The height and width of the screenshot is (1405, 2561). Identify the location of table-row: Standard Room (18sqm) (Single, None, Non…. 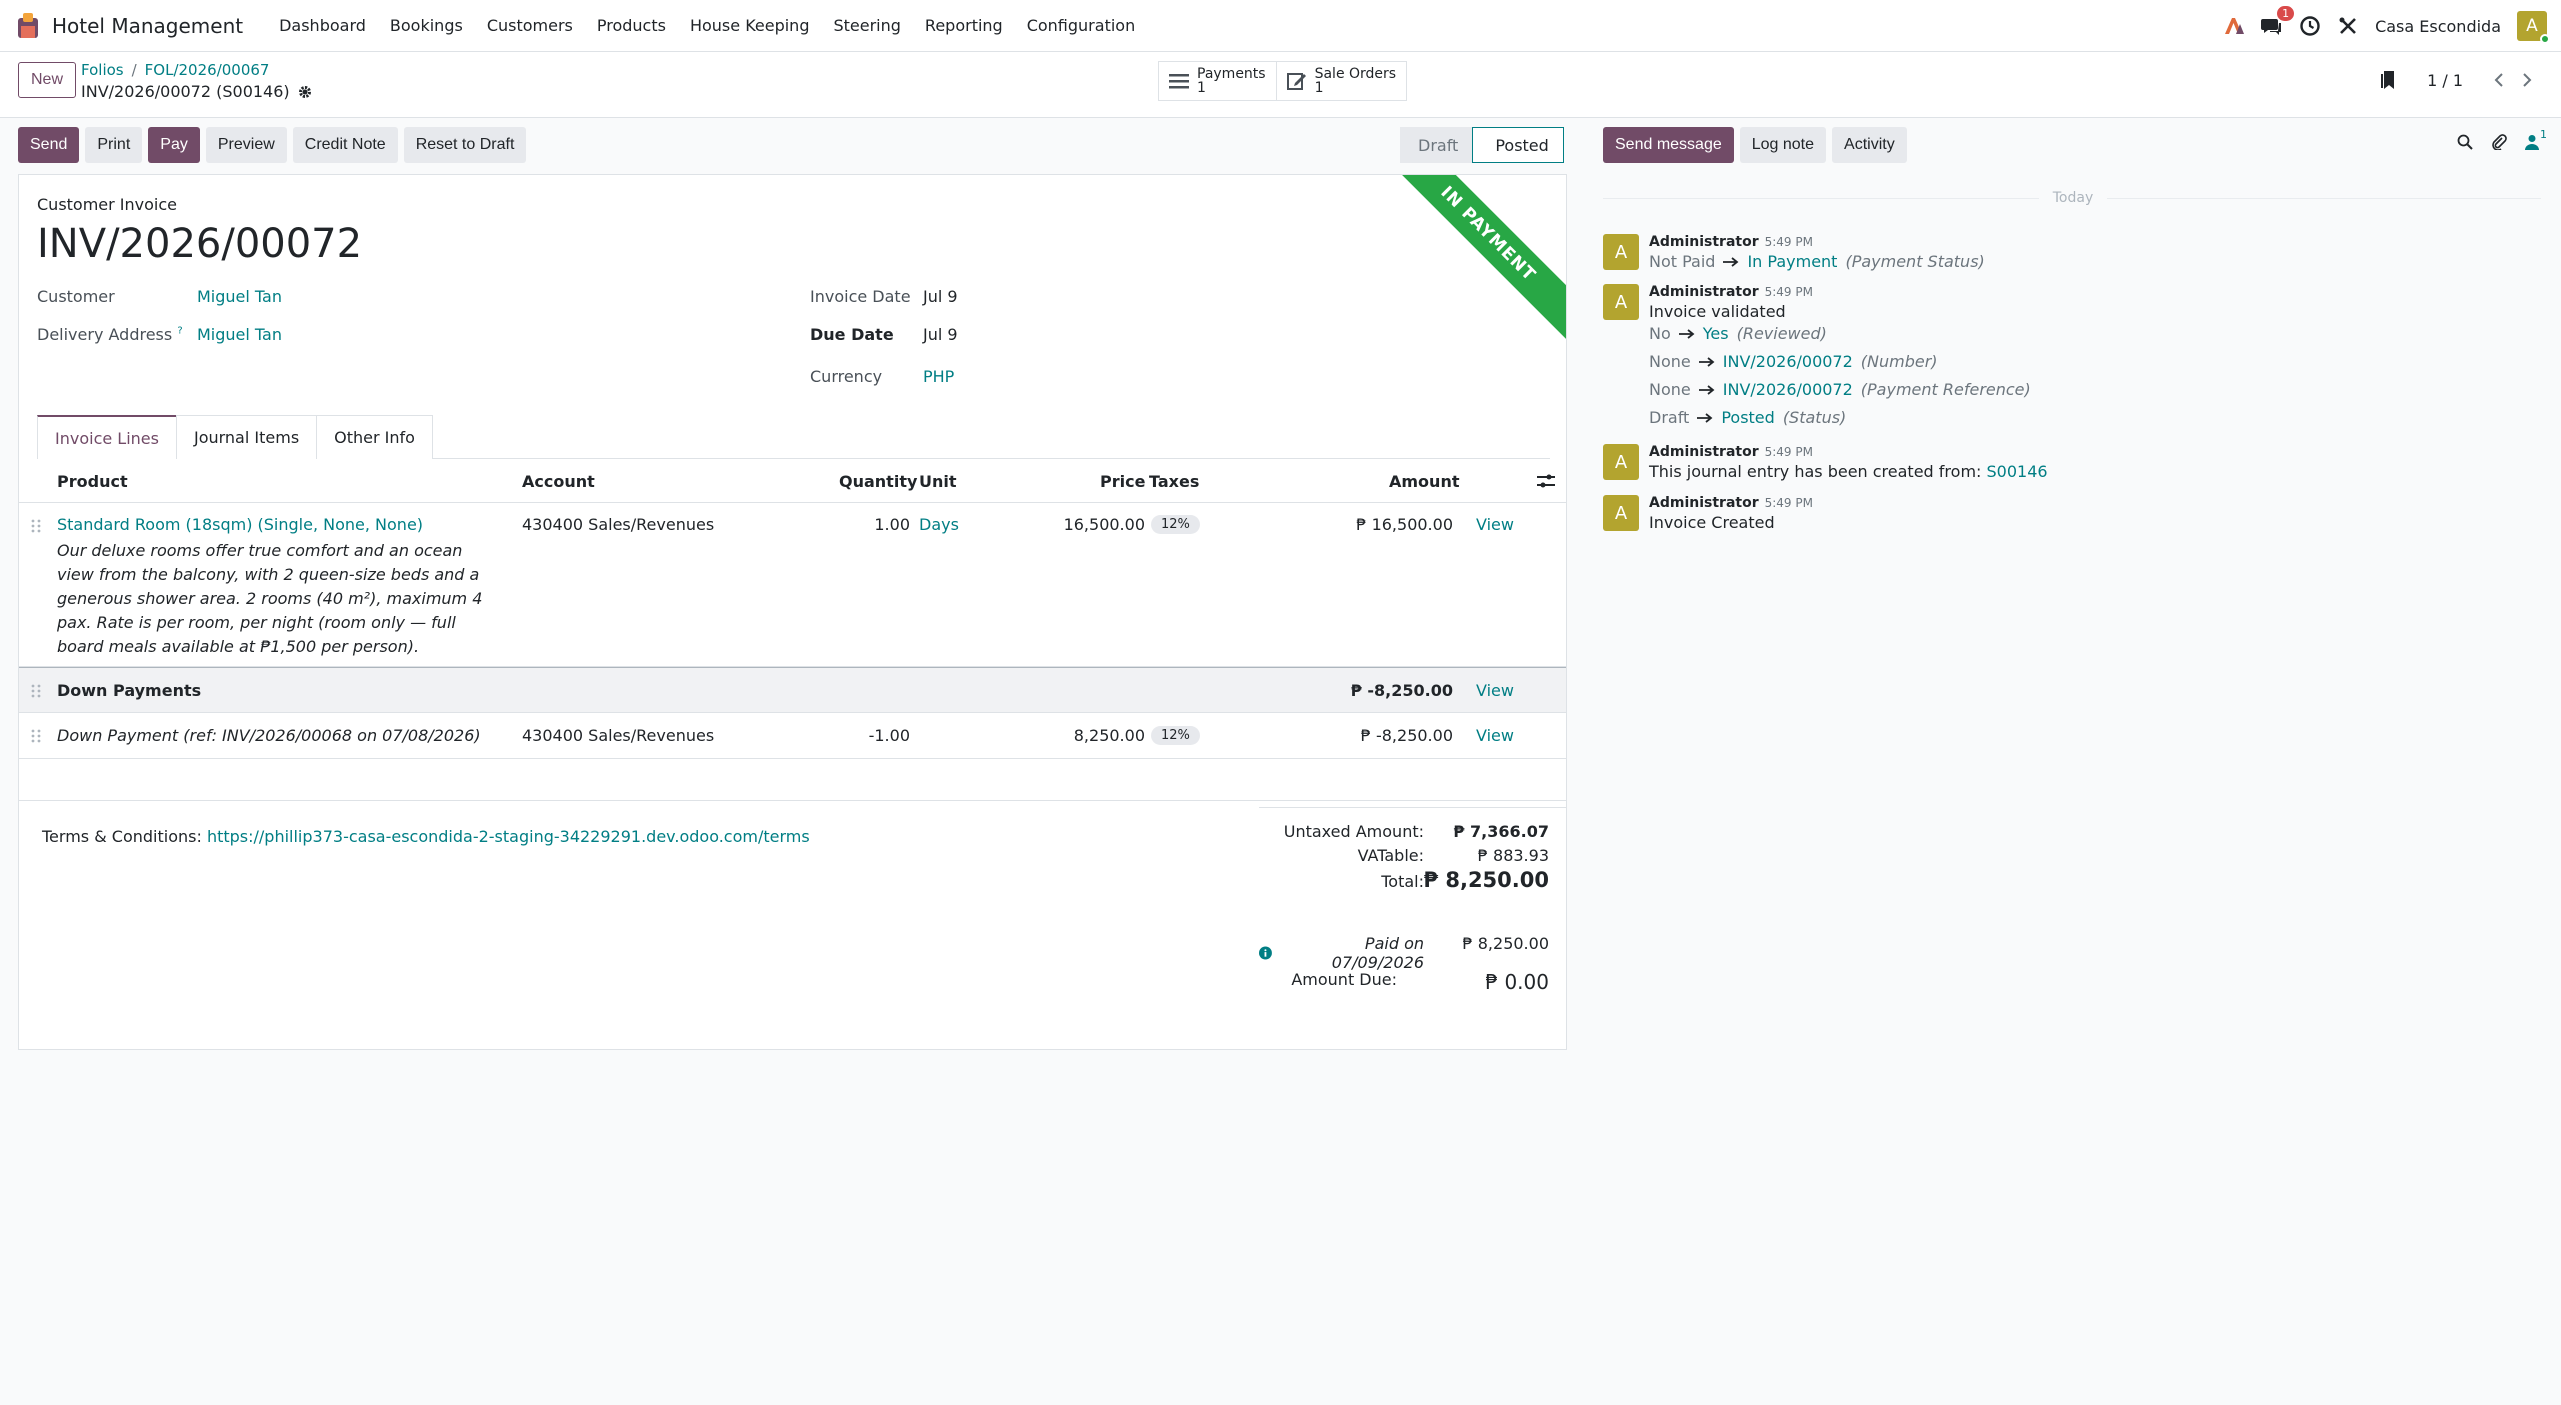
(792, 585).